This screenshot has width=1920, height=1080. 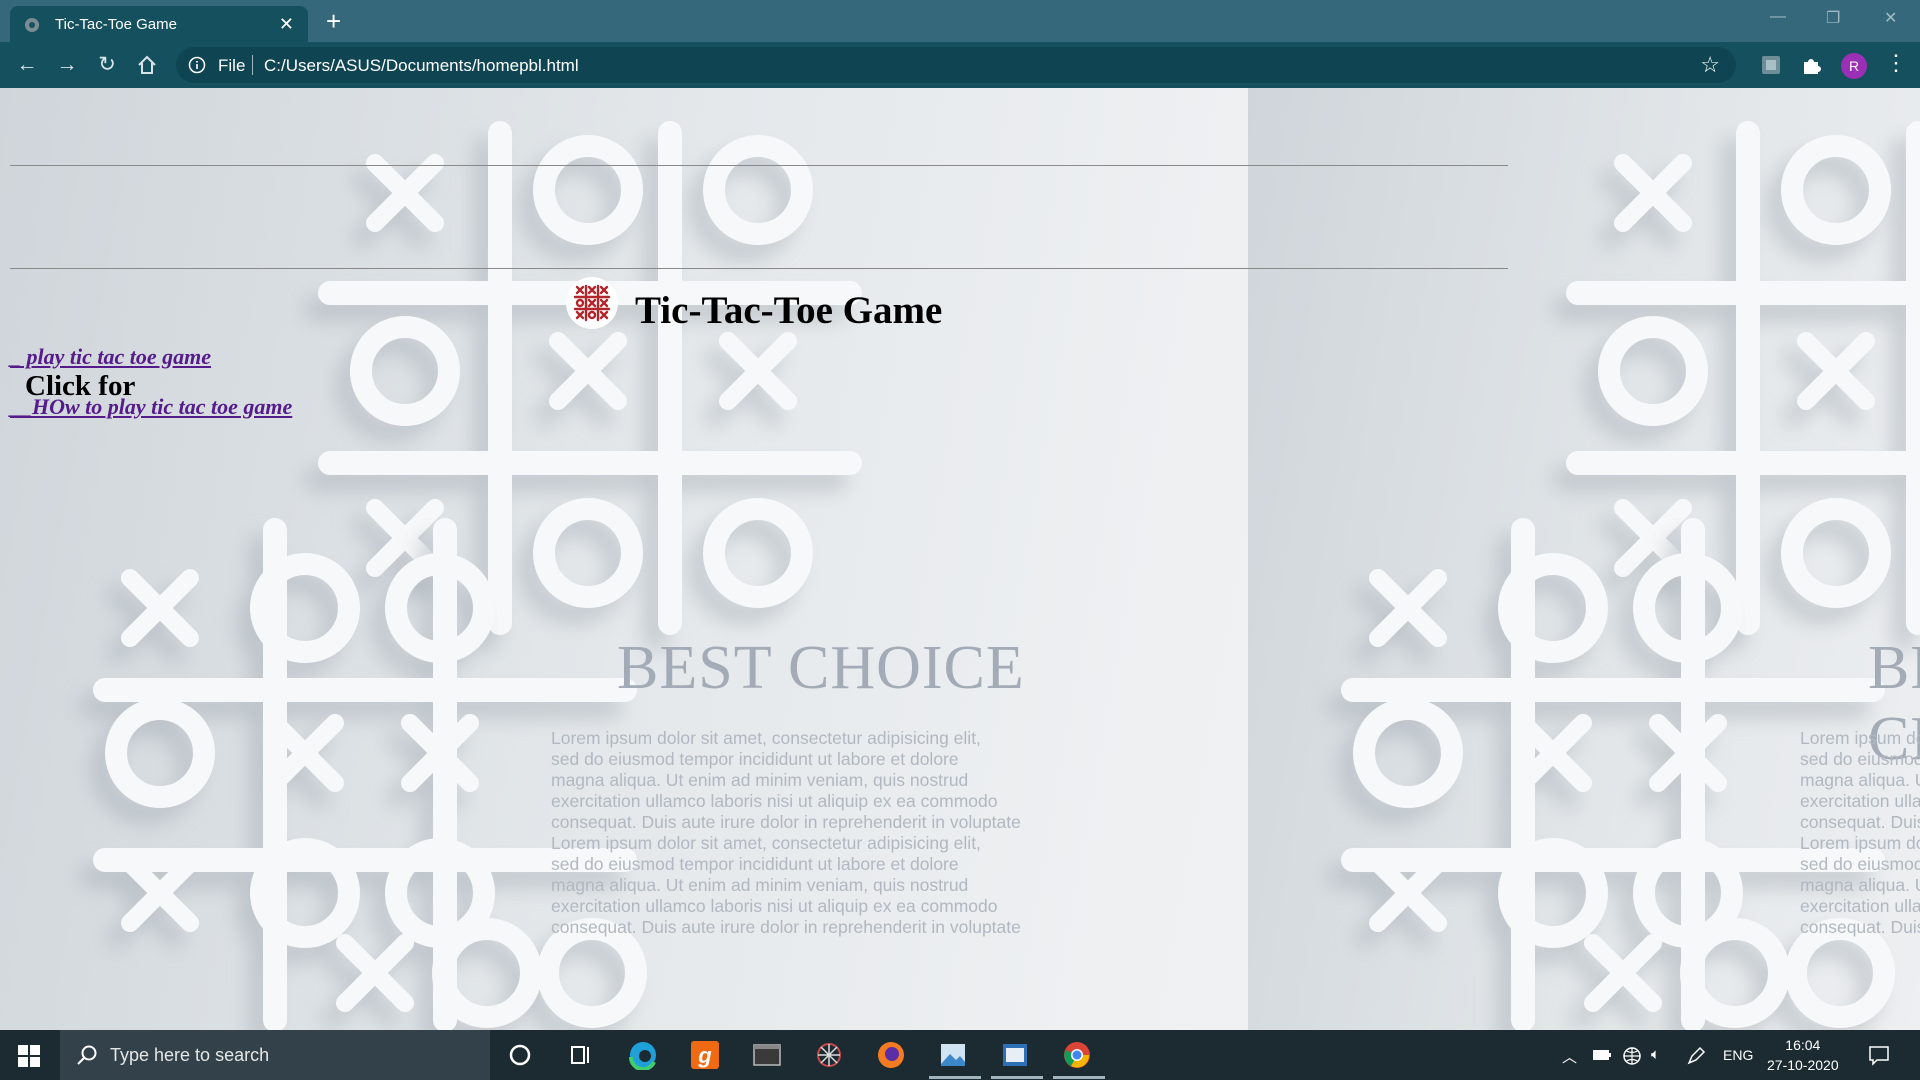 What do you see at coordinates (190, 1055) in the screenshot?
I see `search-placeholder: Type here to search` at bounding box center [190, 1055].